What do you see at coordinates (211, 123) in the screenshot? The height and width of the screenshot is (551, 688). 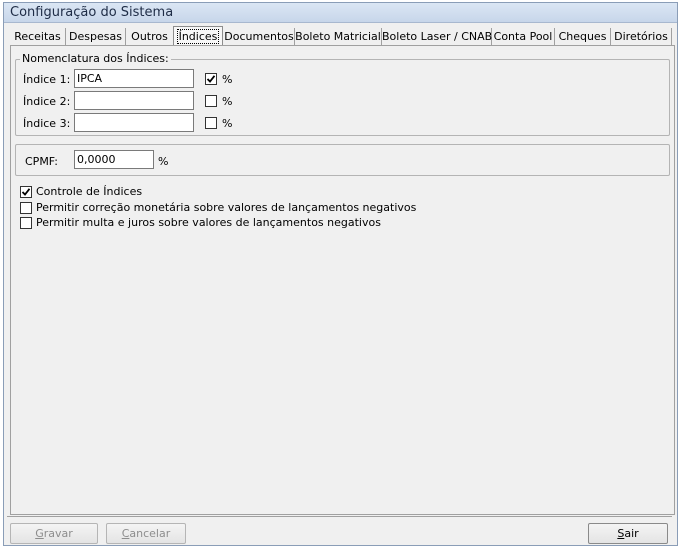 I see `indice-3-percent-checkbox` at bounding box center [211, 123].